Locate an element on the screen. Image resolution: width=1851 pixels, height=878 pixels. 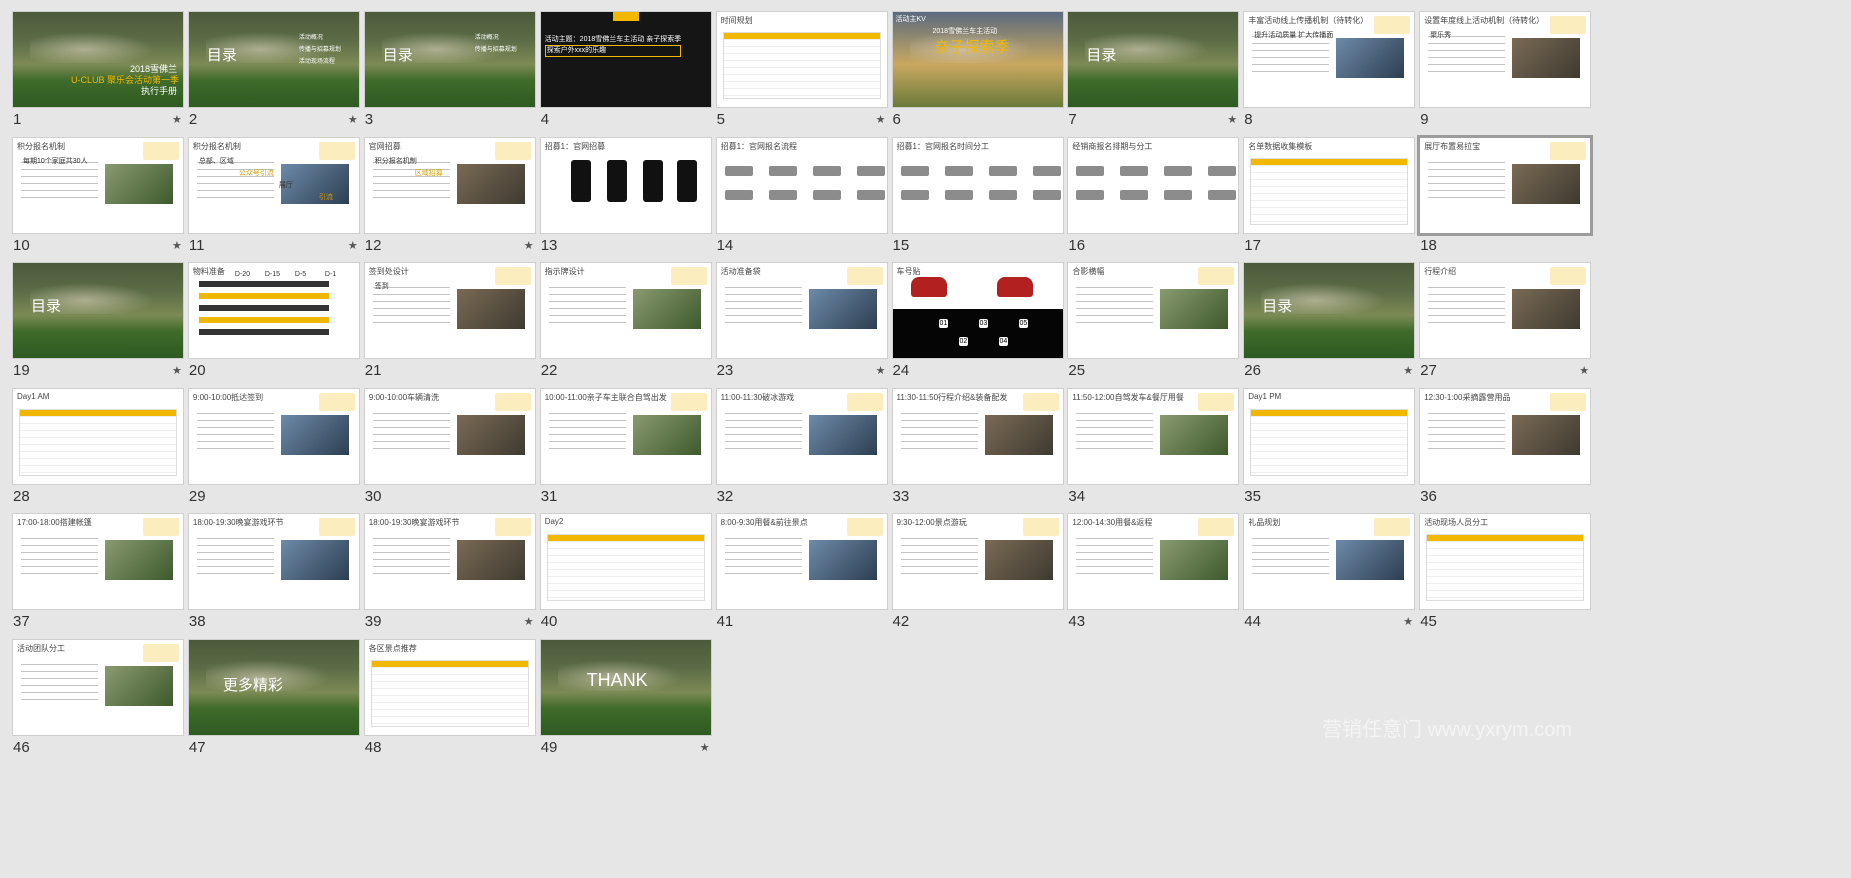
slide-thumbnail: 时间规划 is located at coordinates (801, 59).